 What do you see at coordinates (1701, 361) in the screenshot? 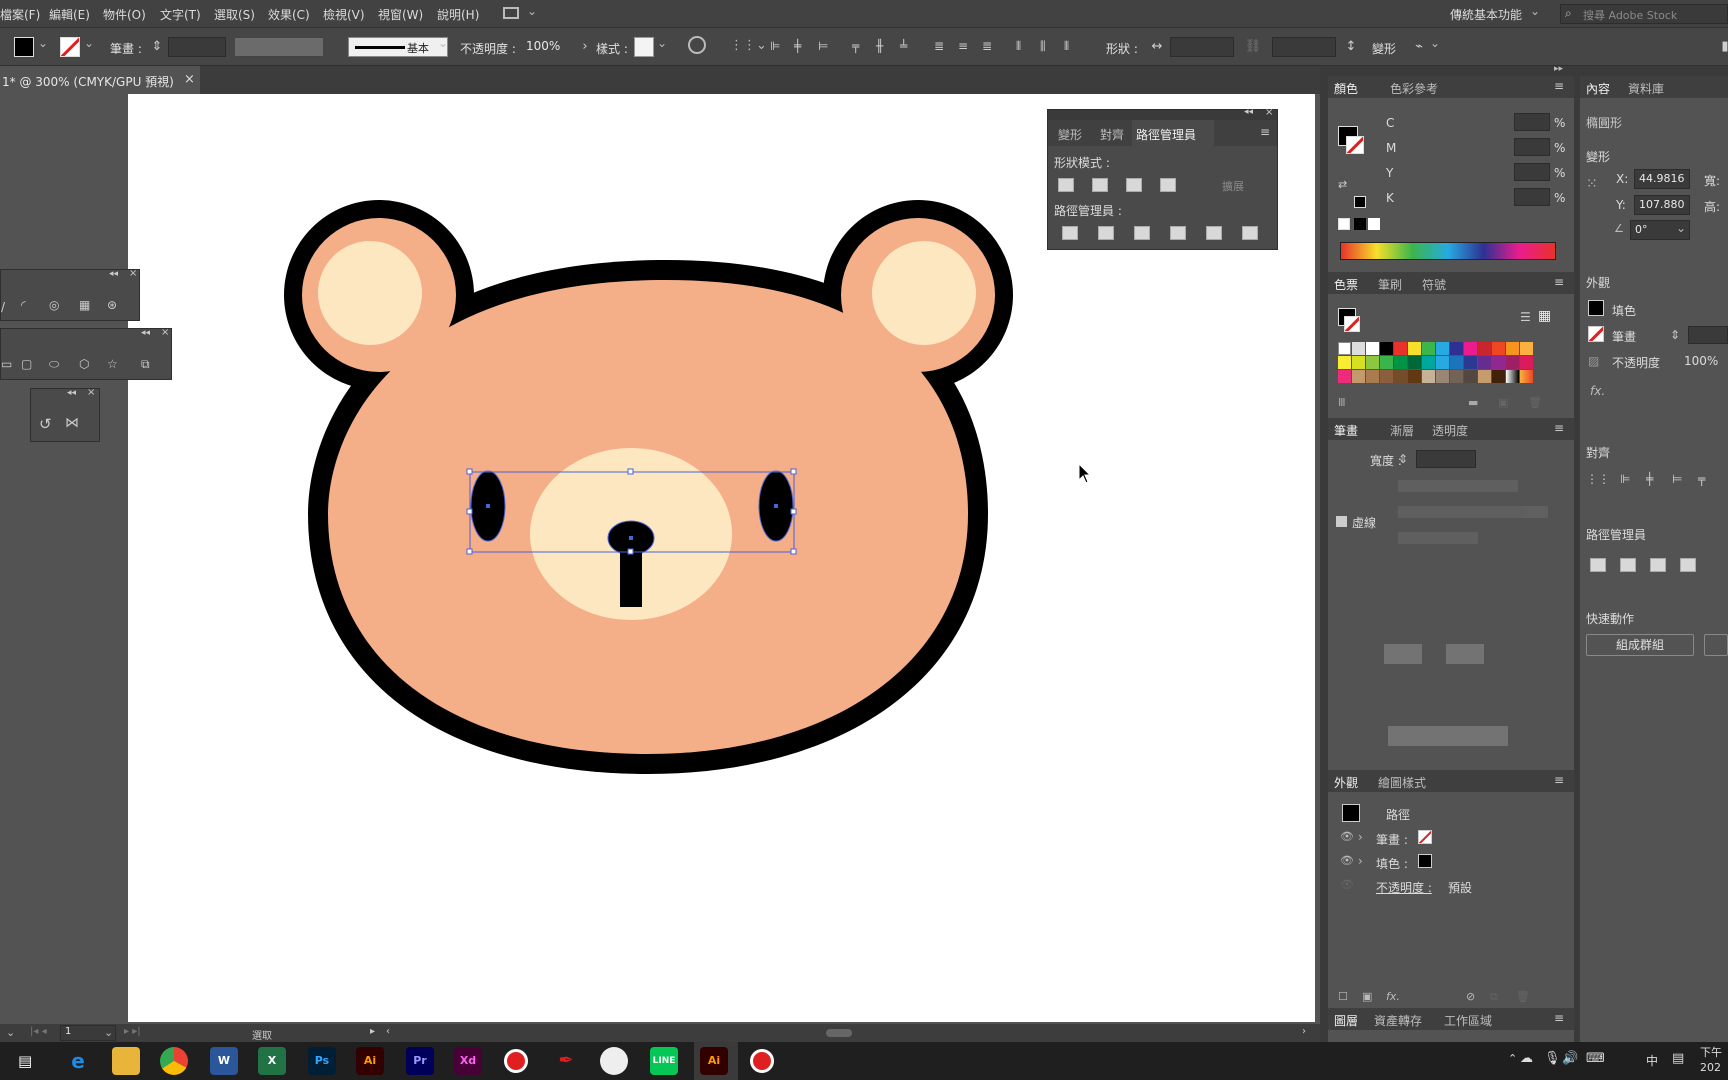
I see `properties-opacity-value: 100%` at bounding box center [1701, 361].